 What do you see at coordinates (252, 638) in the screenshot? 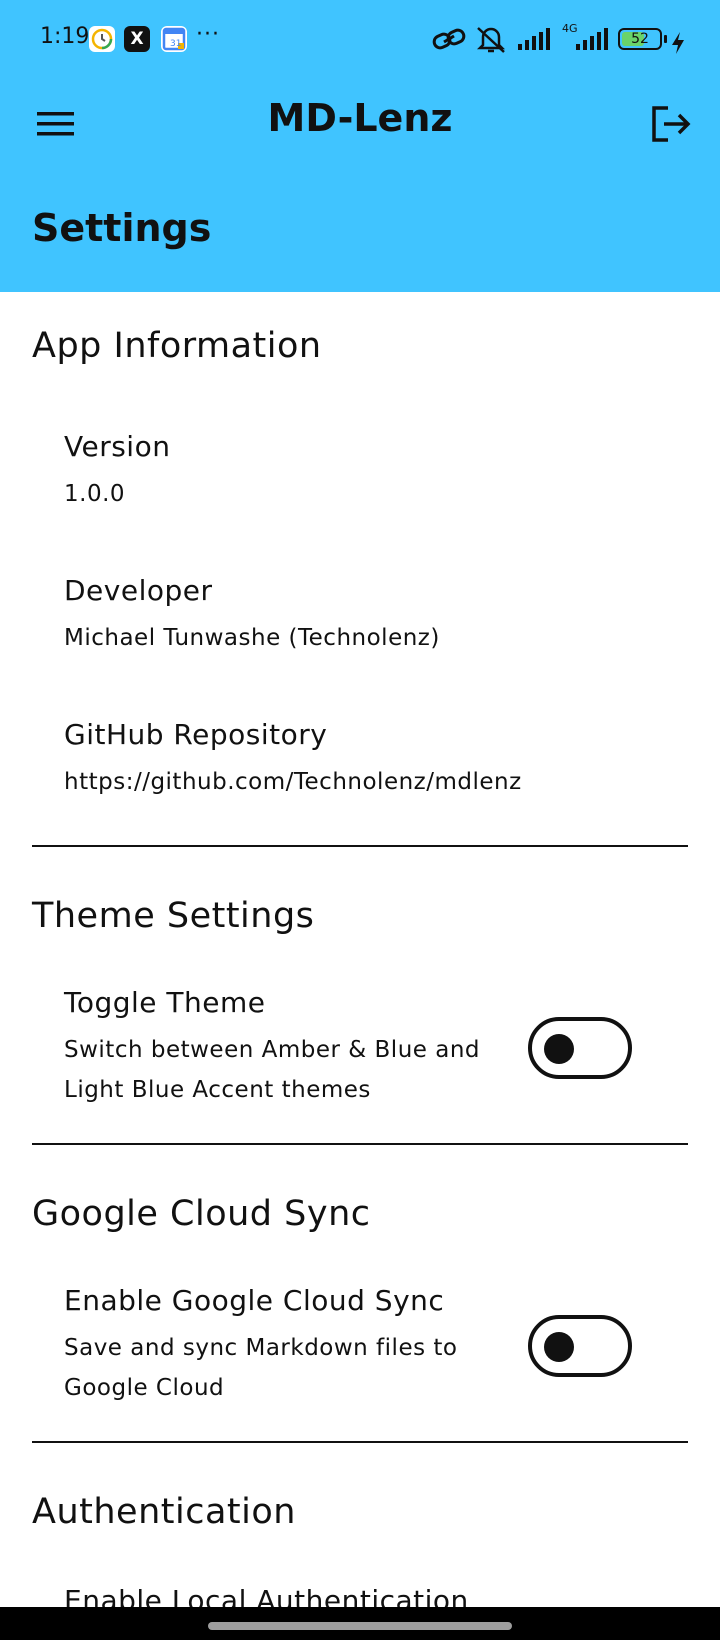
I see `developer-value: Michael Tunwashe (Technolenz)` at bounding box center [252, 638].